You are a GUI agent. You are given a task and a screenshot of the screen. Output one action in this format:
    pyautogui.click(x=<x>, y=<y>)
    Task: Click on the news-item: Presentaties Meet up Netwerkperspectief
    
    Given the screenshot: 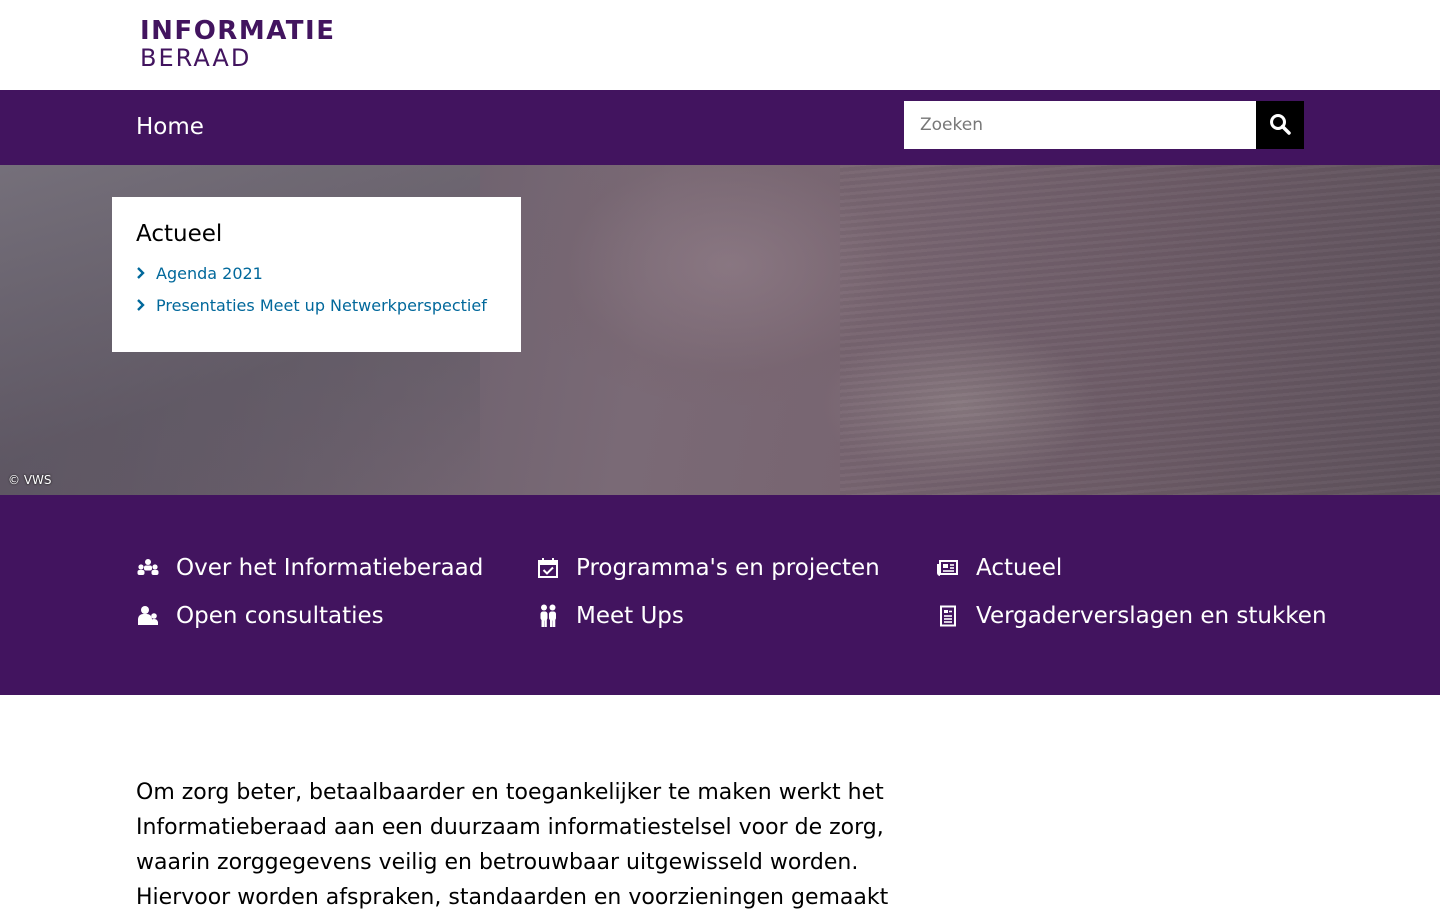 What is the action you would take?
    pyautogui.click(x=316, y=305)
    